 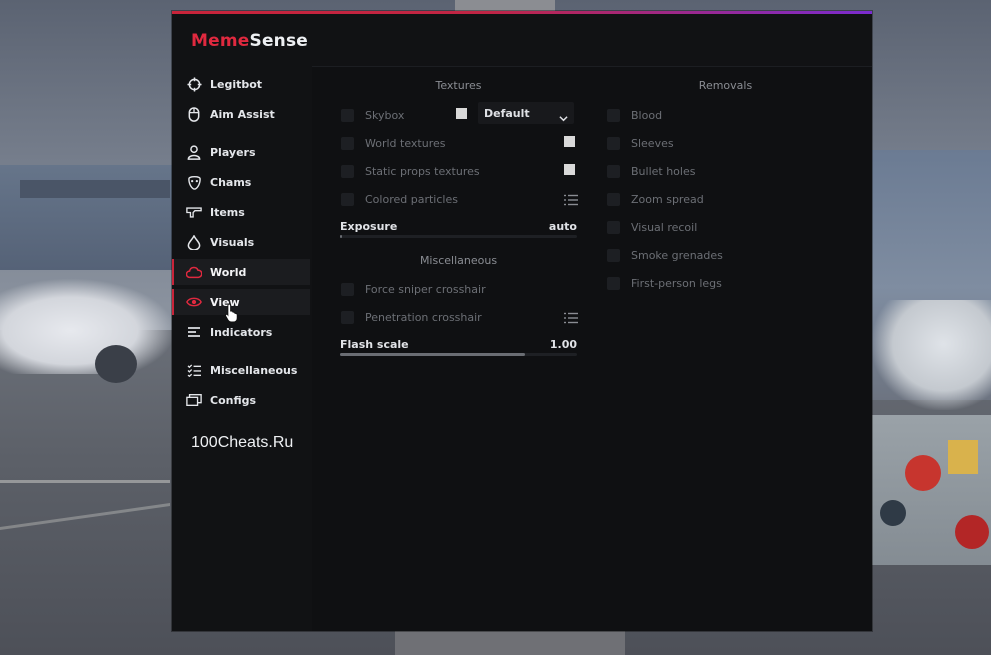 I want to click on runway-marking, so click(x=85, y=481).